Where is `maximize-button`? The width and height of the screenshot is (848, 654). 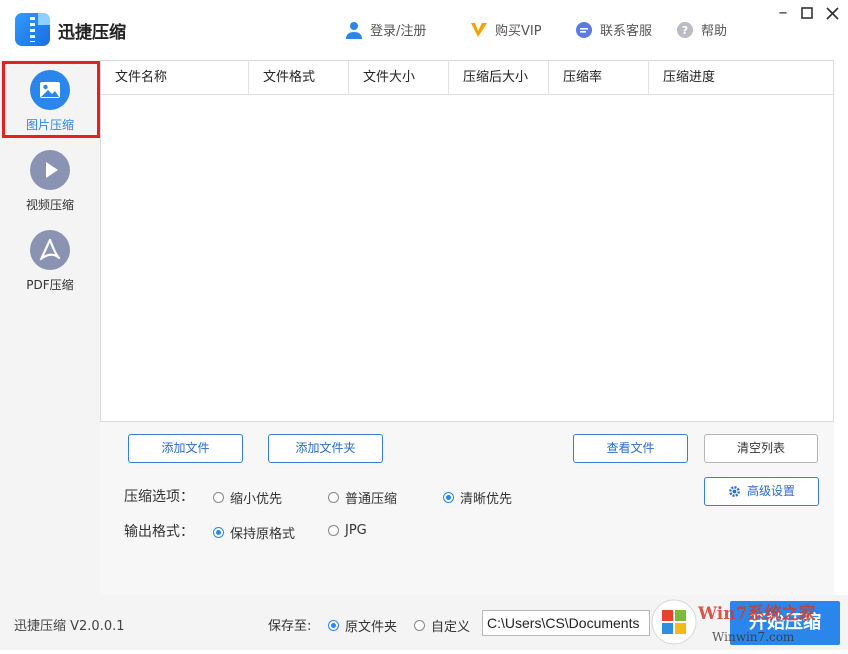 maximize-button is located at coordinates (807, 13).